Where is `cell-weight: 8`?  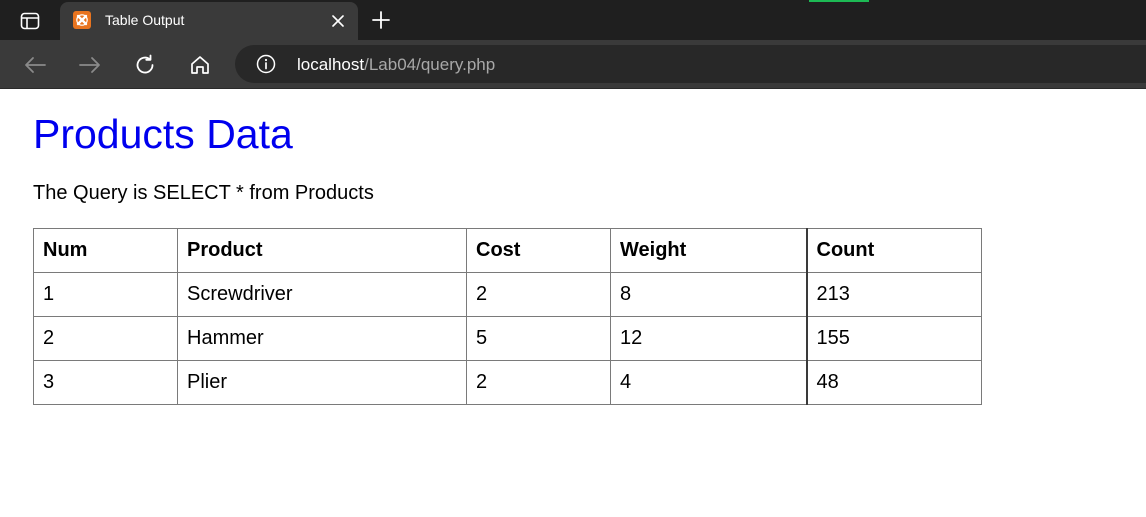 cell-weight: 8 is located at coordinates (709, 295).